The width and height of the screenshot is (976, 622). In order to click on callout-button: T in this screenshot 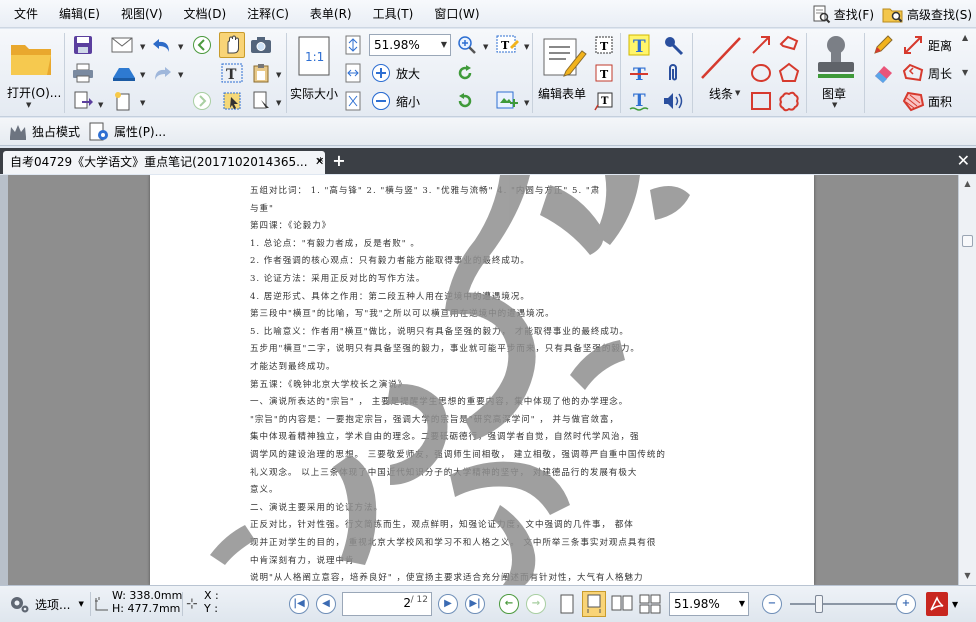, I will do `click(604, 101)`.